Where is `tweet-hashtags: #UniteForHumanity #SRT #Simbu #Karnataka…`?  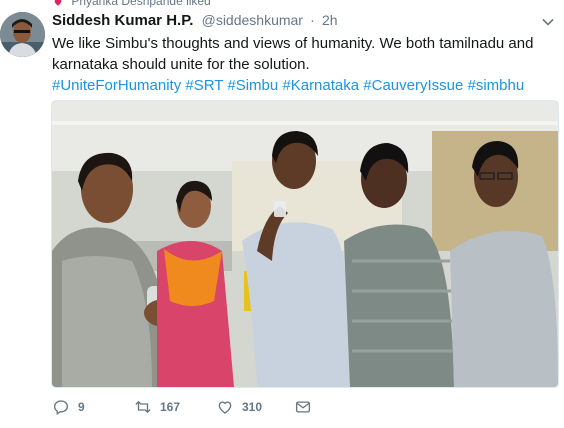 tweet-hashtags: #UniteForHumanity #SRT #Simbu #Karnataka… is located at coordinates (302, 85).